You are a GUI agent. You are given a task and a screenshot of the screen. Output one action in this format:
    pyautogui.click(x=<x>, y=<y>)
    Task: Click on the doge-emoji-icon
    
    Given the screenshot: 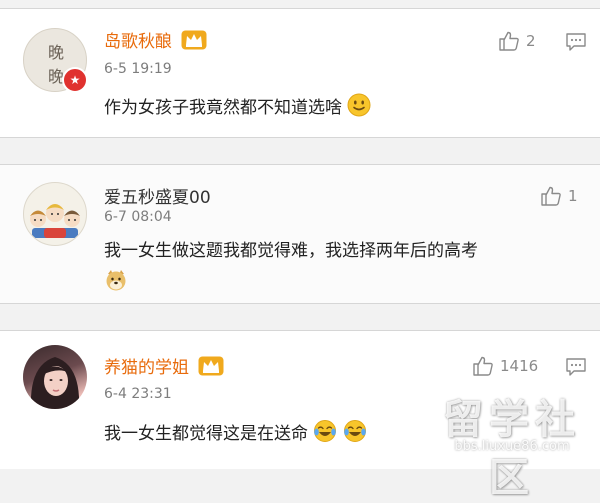 What is the action you would take?
    pyautogui.click(x=116, y=280)
    